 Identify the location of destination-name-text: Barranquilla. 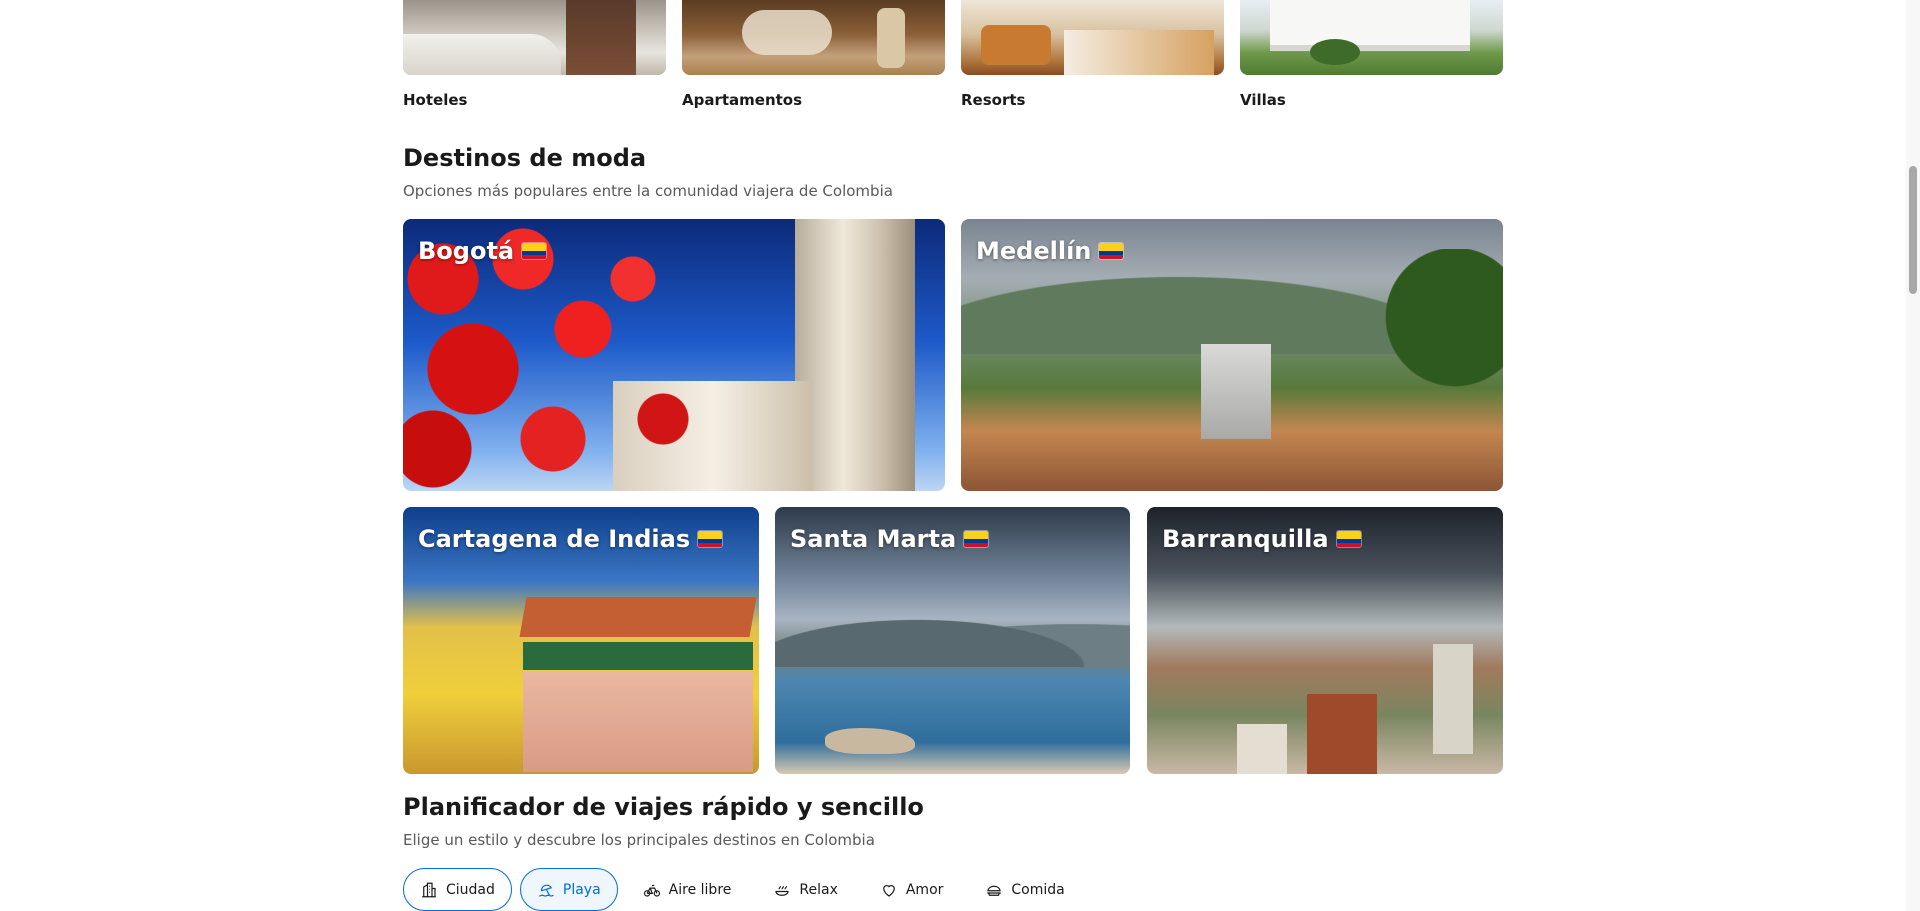
(1245, 539).